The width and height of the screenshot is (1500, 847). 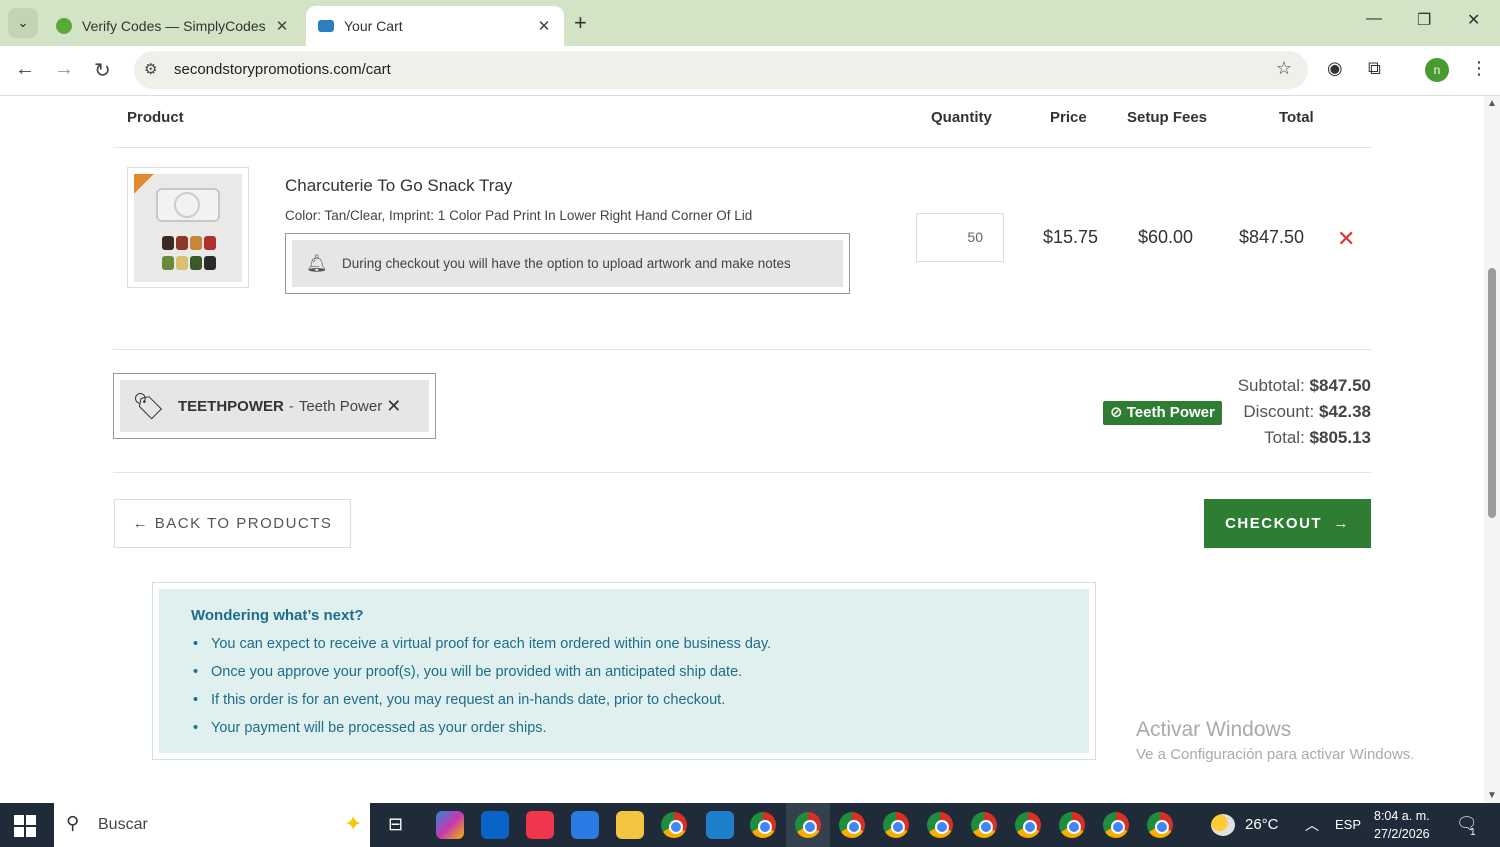 What do you see at coordinates (1492, 103) in the screenshot?
I see `scroll-up-icon: ▲` at bounding box center [1492, 103].